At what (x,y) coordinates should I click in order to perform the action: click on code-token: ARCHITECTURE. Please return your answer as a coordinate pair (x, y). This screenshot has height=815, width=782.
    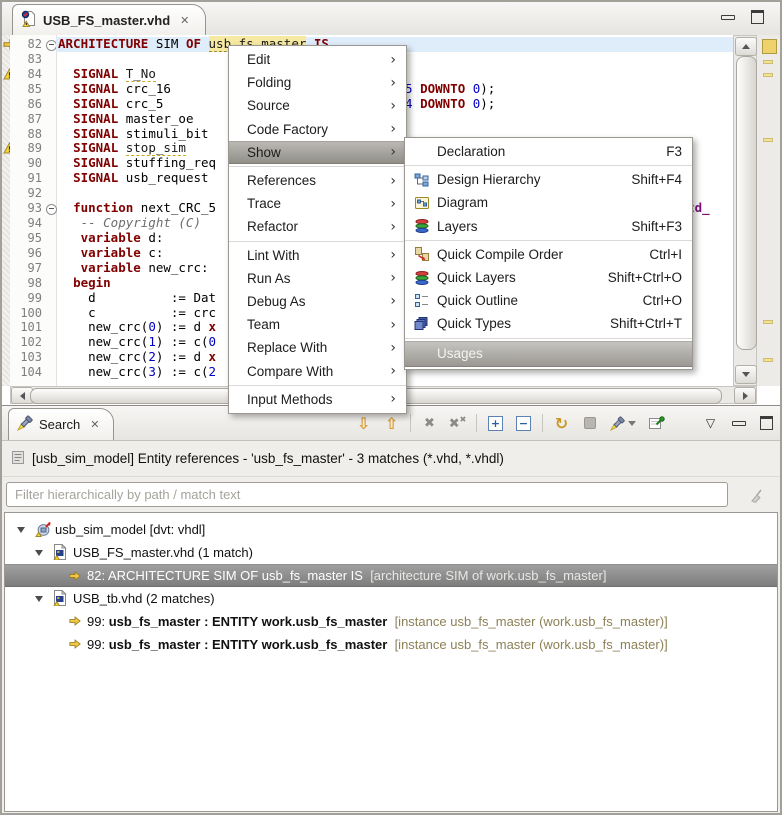
    Looking at the image, I should click on (107, 43).